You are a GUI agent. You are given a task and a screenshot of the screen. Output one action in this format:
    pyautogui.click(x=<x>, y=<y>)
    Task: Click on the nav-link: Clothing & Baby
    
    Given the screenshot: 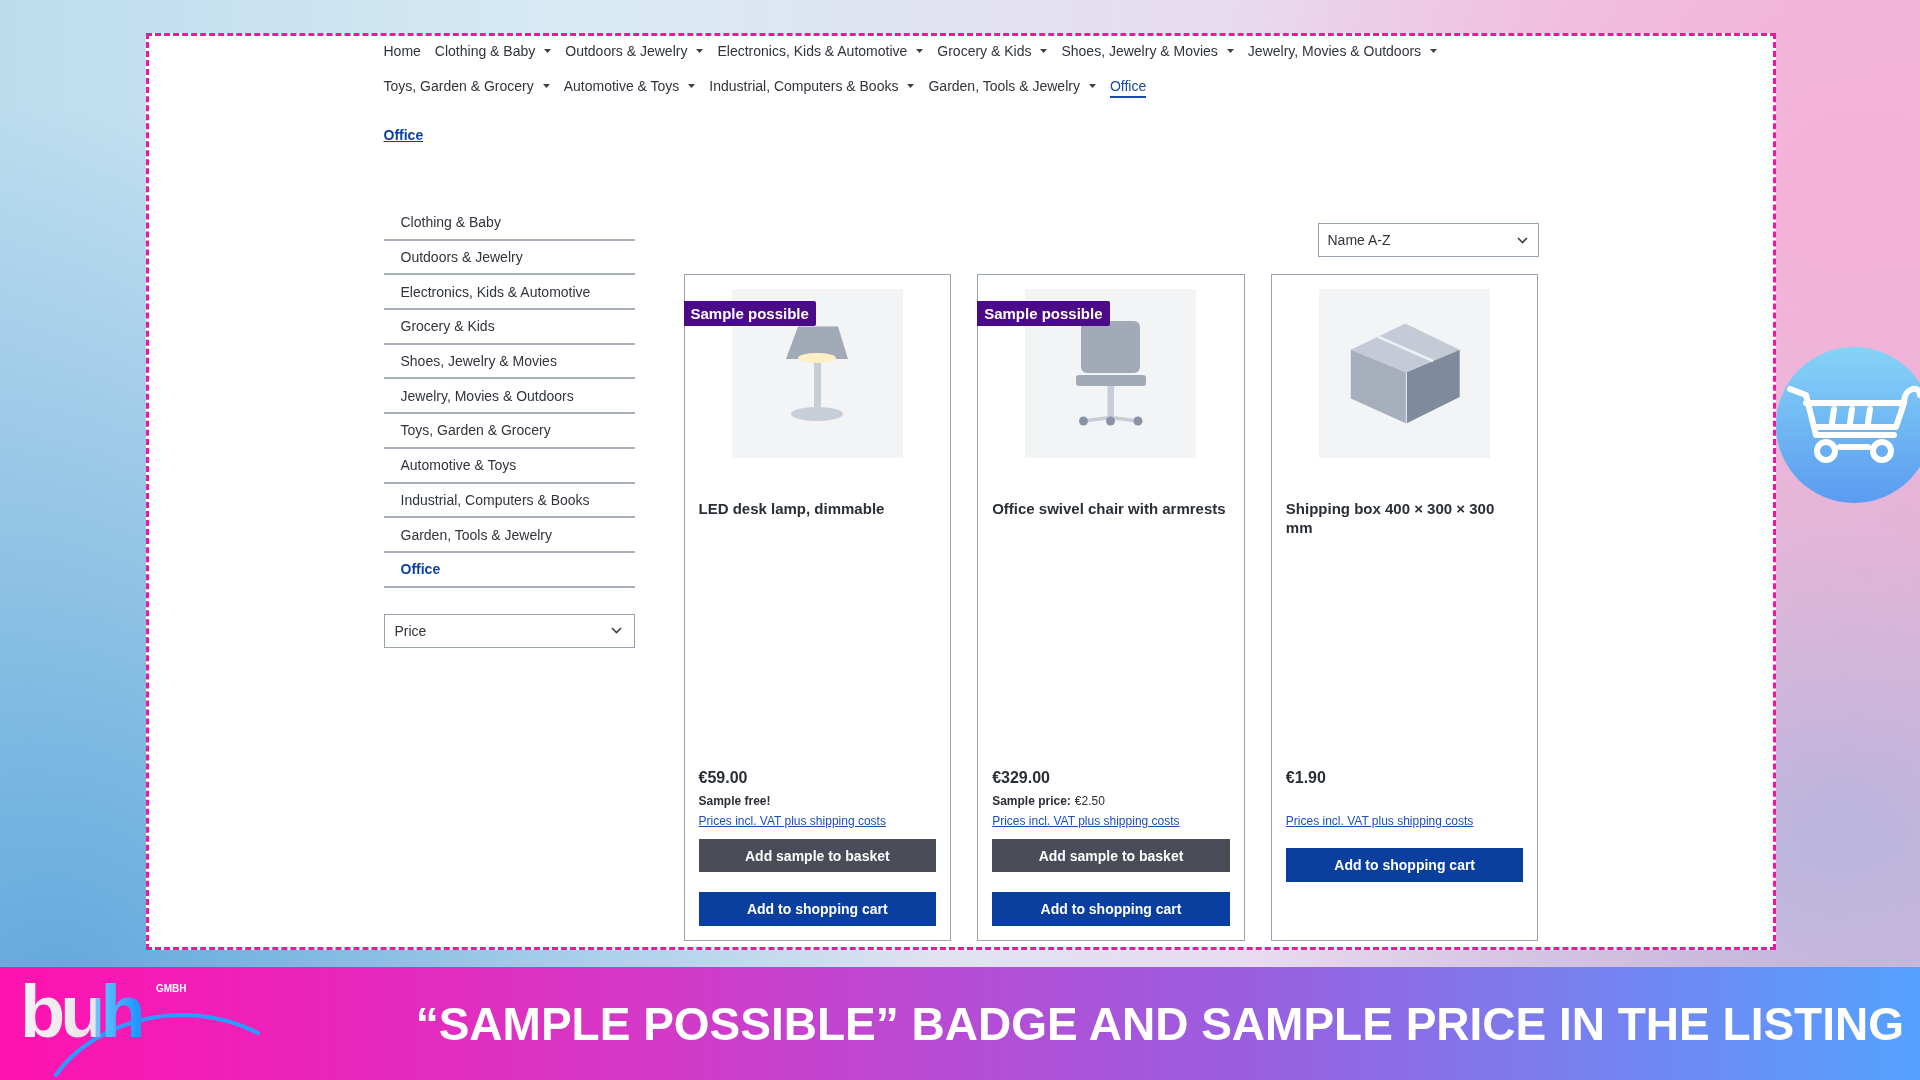 What is the action you would take?
    pyautogui.click(x=493, y=51)
    